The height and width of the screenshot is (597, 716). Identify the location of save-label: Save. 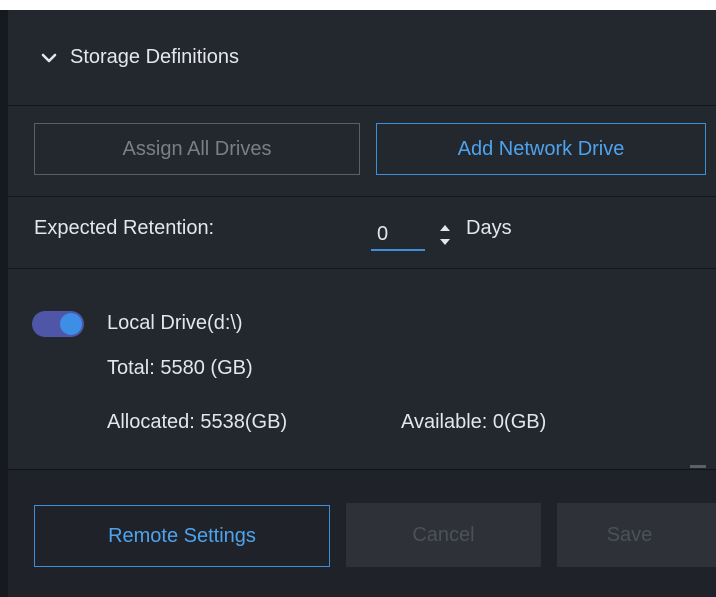
(629, 534).